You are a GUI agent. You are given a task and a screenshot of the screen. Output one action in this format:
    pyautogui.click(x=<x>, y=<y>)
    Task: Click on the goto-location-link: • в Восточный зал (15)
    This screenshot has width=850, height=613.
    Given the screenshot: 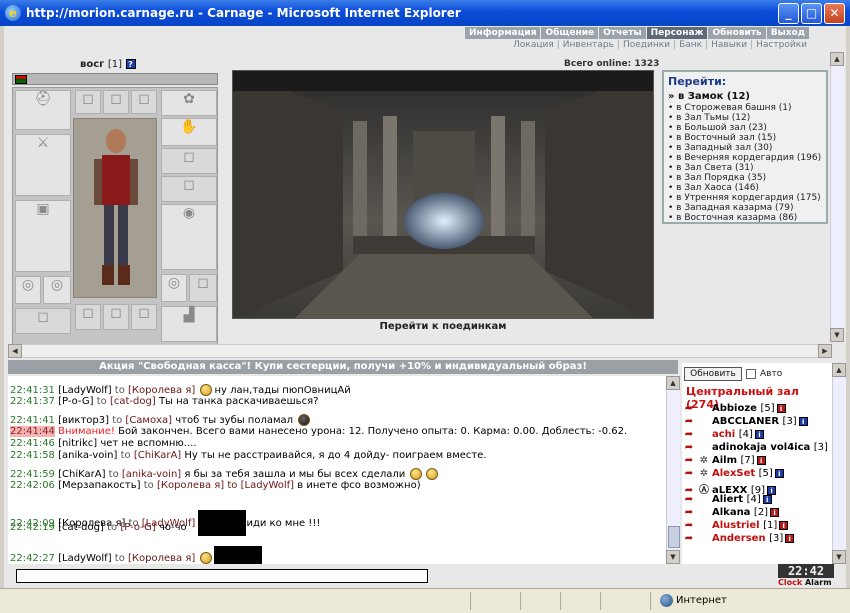 What is the action you would take?
    pyautogui.click(x=745, y=138)
    